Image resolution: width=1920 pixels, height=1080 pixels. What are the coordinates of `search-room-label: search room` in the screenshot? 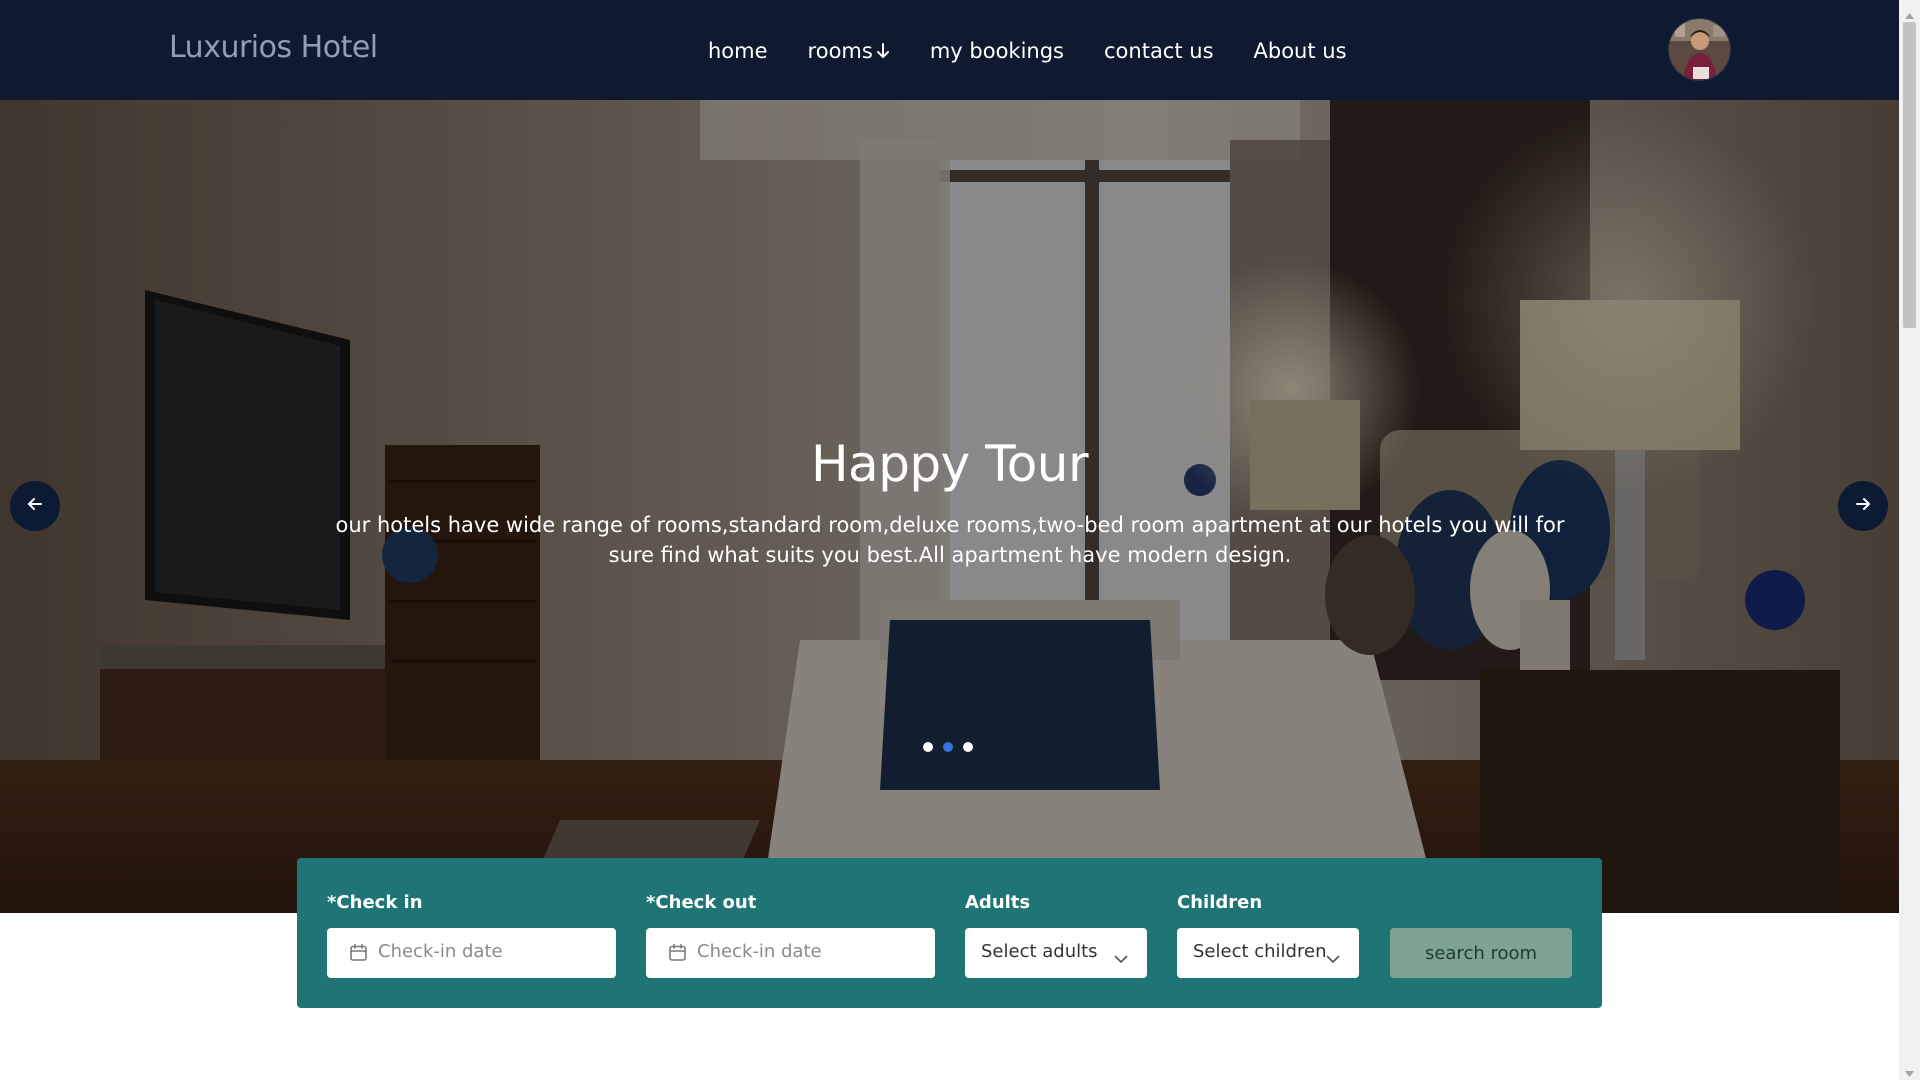 It's located at (1481, 953).